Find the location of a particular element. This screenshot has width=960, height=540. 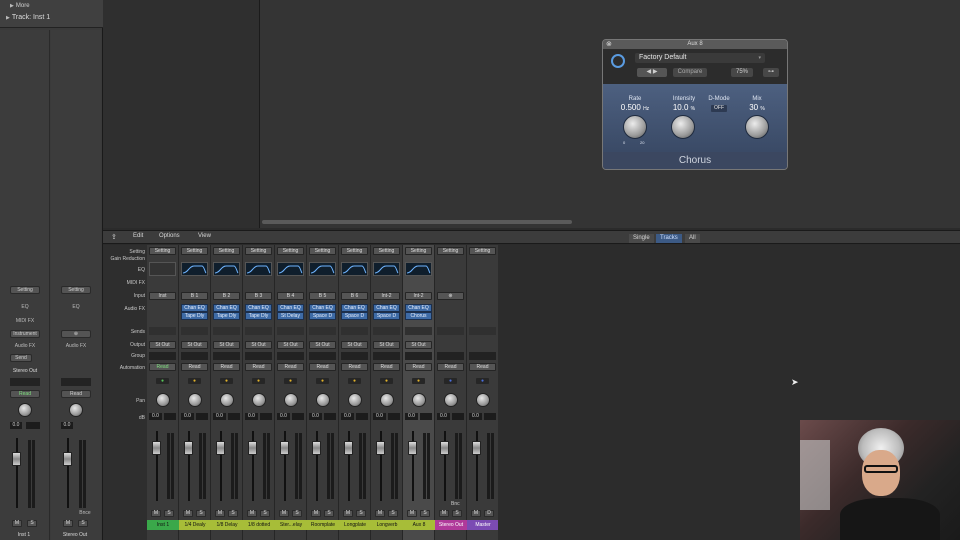

input-slot: B 1 is located at coordinates (194, 296).